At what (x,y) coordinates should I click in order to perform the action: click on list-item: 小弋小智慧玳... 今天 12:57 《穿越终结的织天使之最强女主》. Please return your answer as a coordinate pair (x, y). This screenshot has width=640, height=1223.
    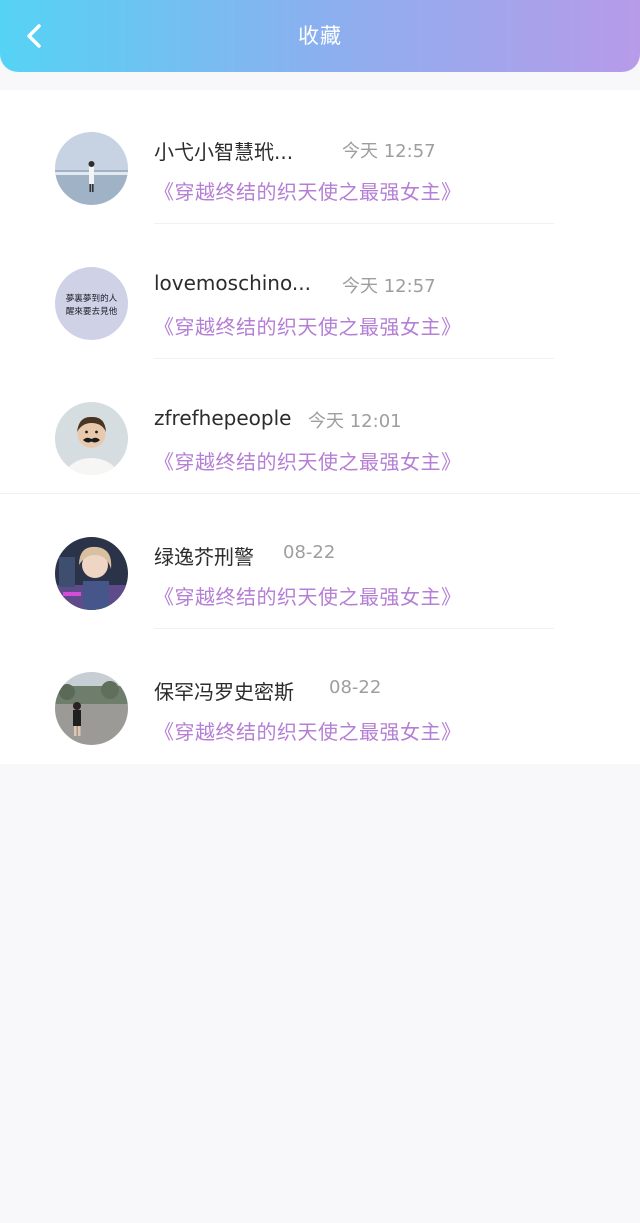
    Looking at the image, I should click on (320, 157).